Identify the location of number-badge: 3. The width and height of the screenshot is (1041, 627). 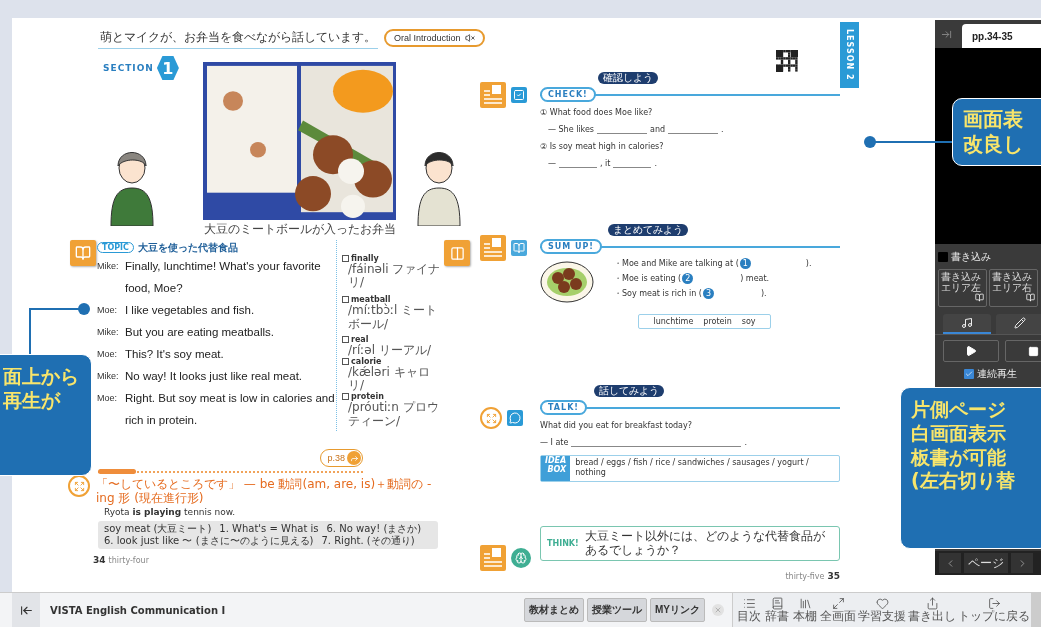
(708, 293).